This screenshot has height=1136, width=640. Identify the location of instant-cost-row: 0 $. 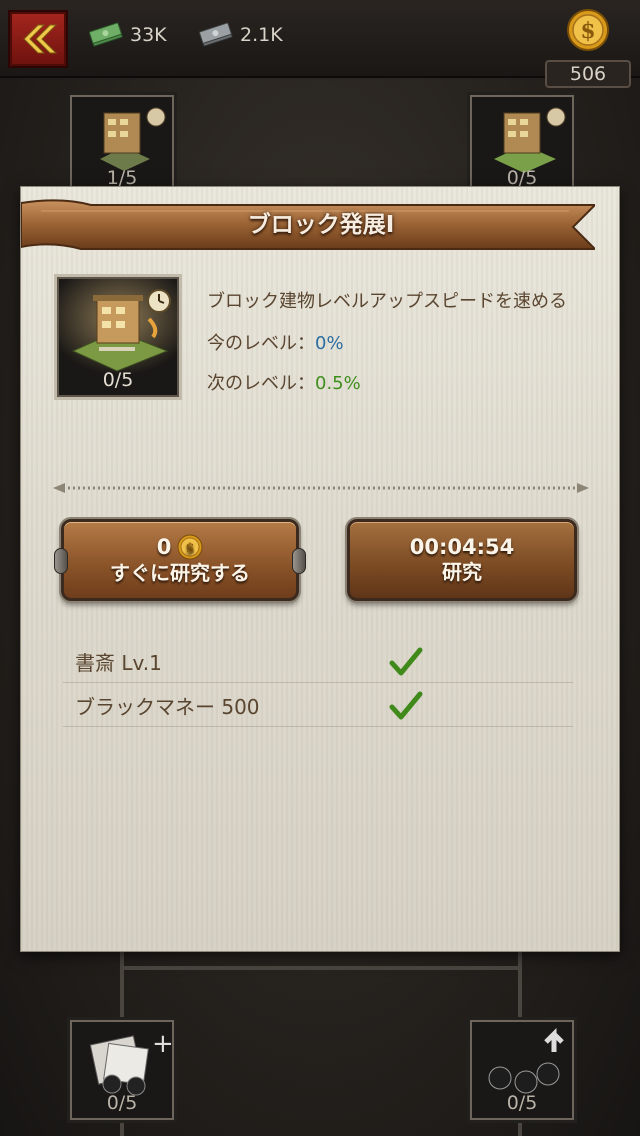
(180, 547).